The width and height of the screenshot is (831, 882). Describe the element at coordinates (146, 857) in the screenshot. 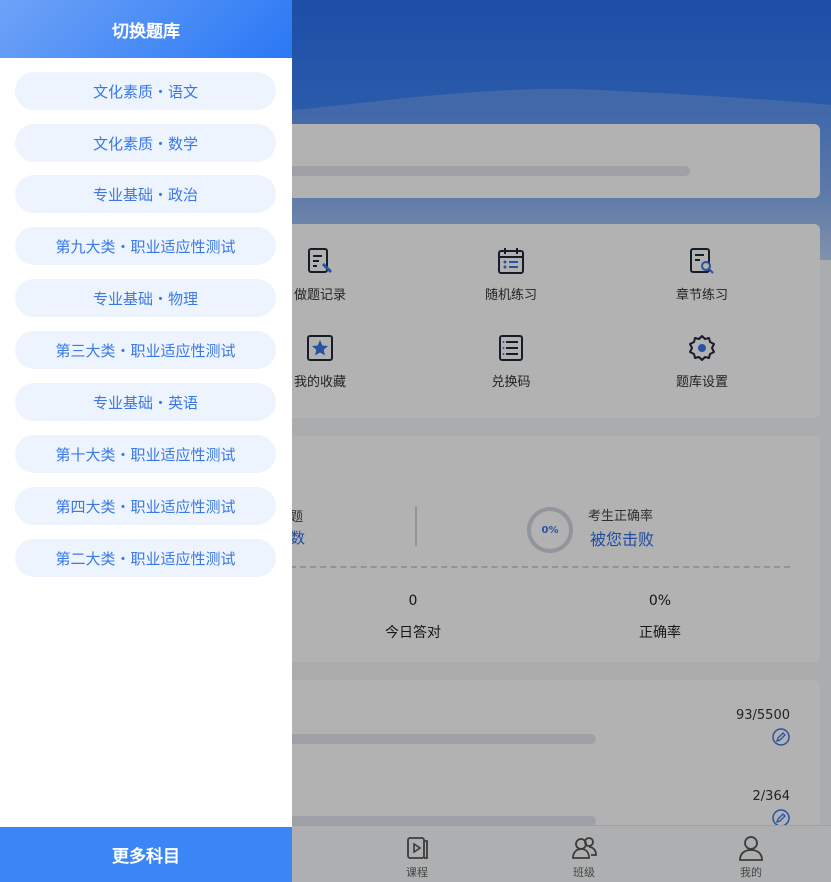

I see `more-subjects-label: 更多科目` at that location.